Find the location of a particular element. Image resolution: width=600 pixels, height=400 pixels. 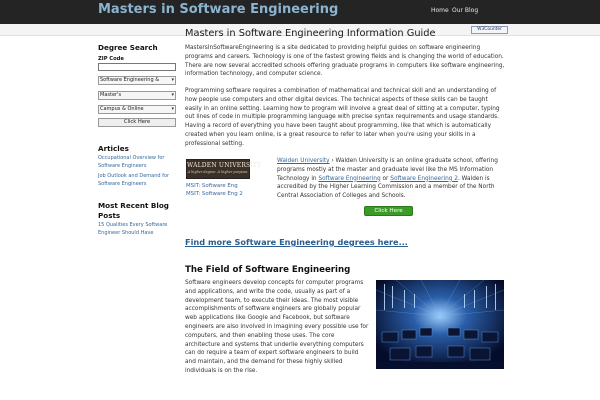

degree-search-submit-button: Click Here is located at coordinates (137, 122).